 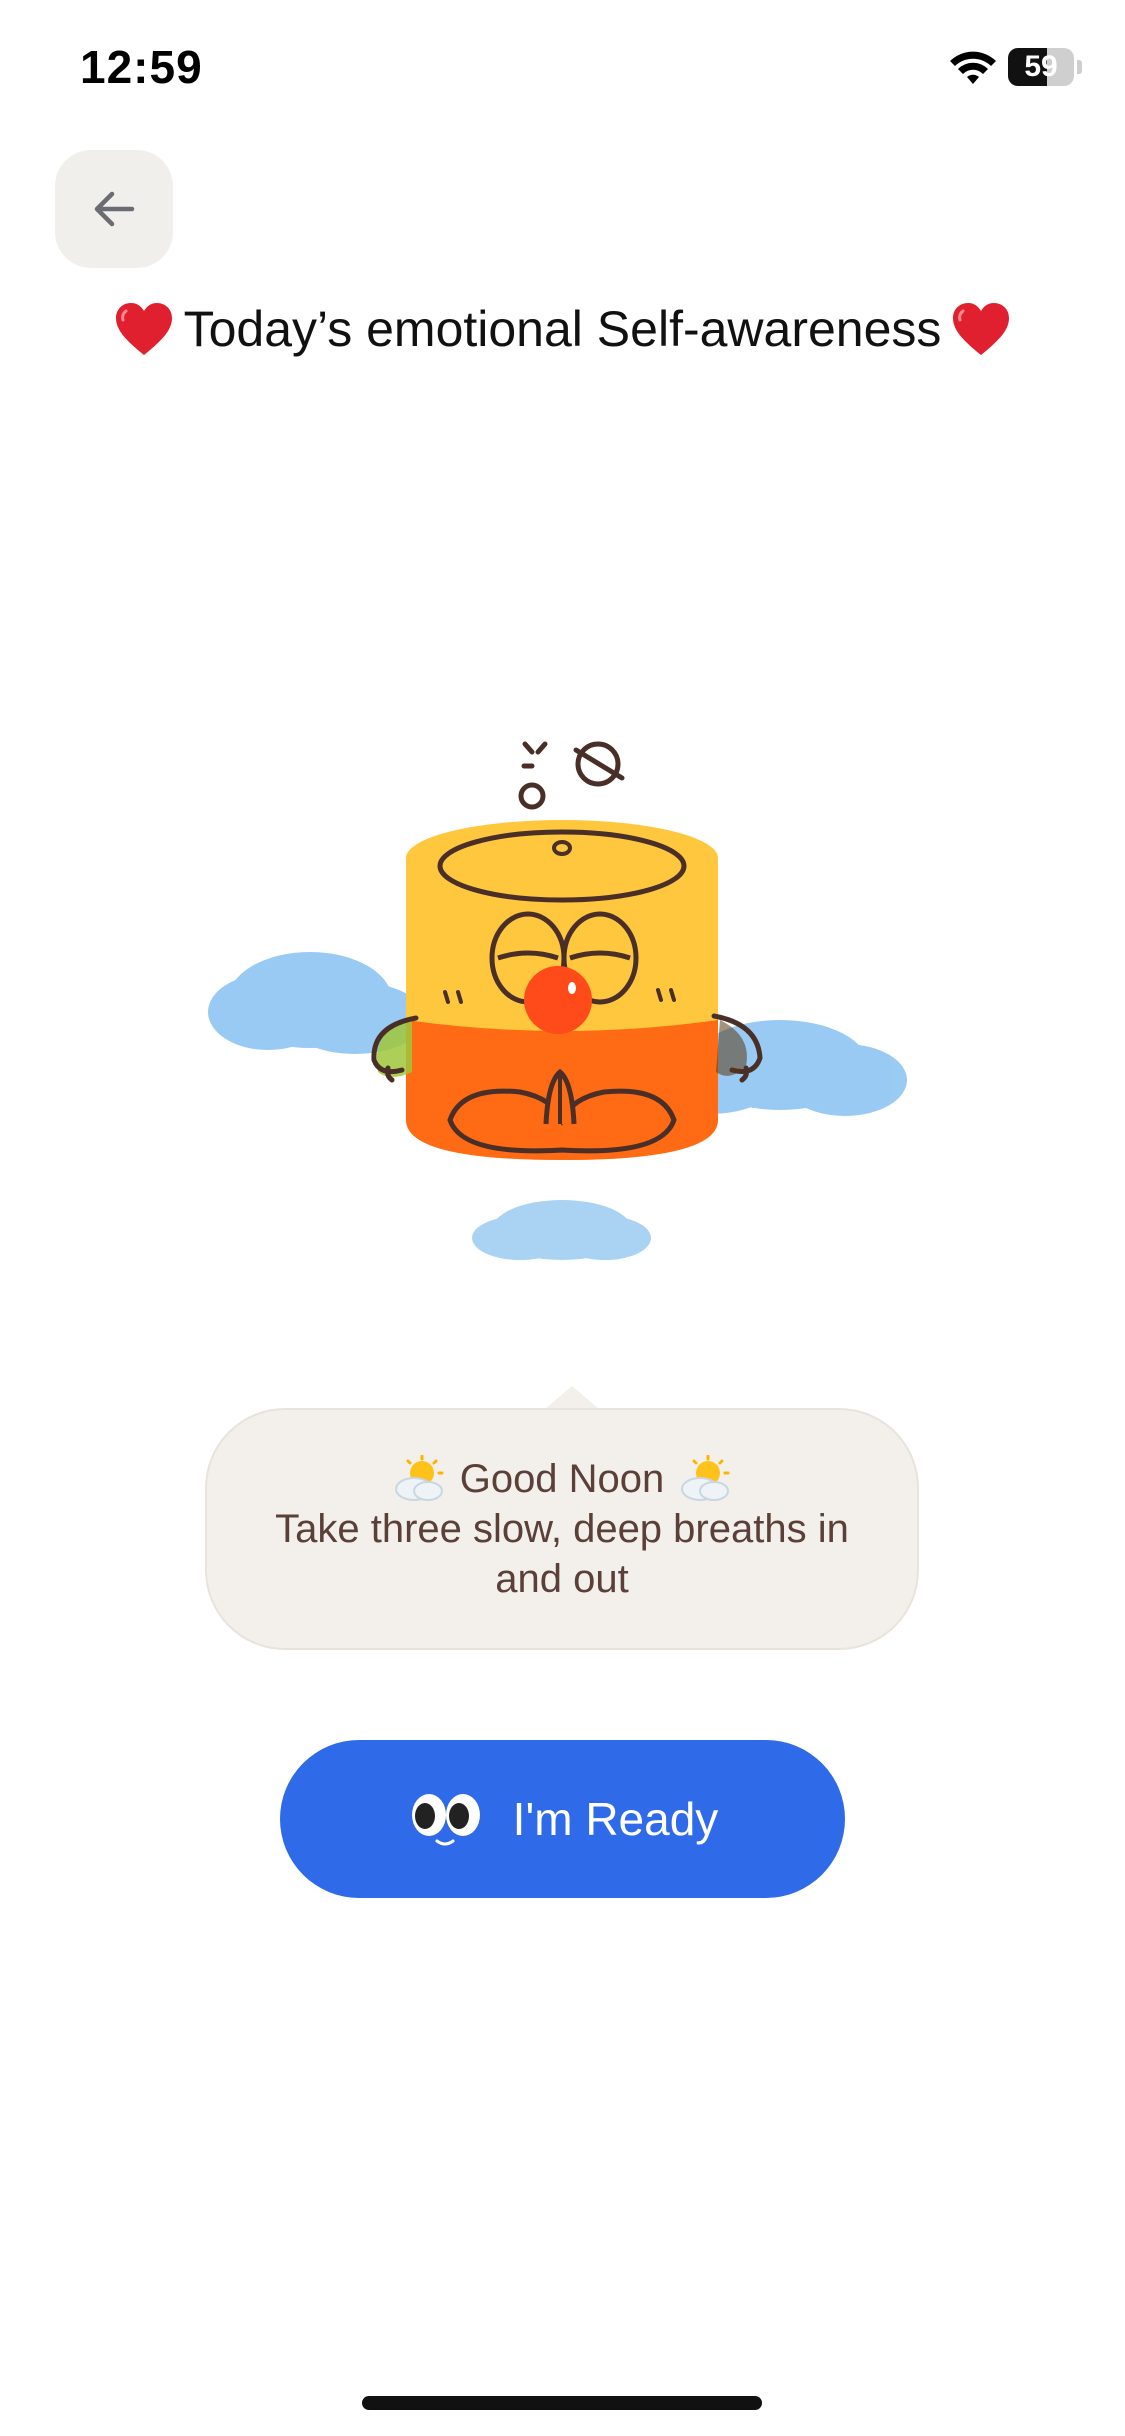 I want to click on status-time: 12:59, so click(x=141, y=67).